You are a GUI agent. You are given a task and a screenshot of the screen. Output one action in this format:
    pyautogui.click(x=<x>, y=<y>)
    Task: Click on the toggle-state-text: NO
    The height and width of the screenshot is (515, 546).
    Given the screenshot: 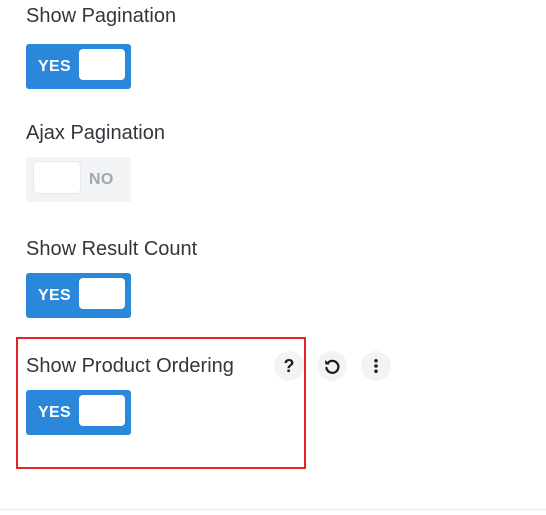 What is the action you would take?
    pyautogui.click(x=101, y=179)
    